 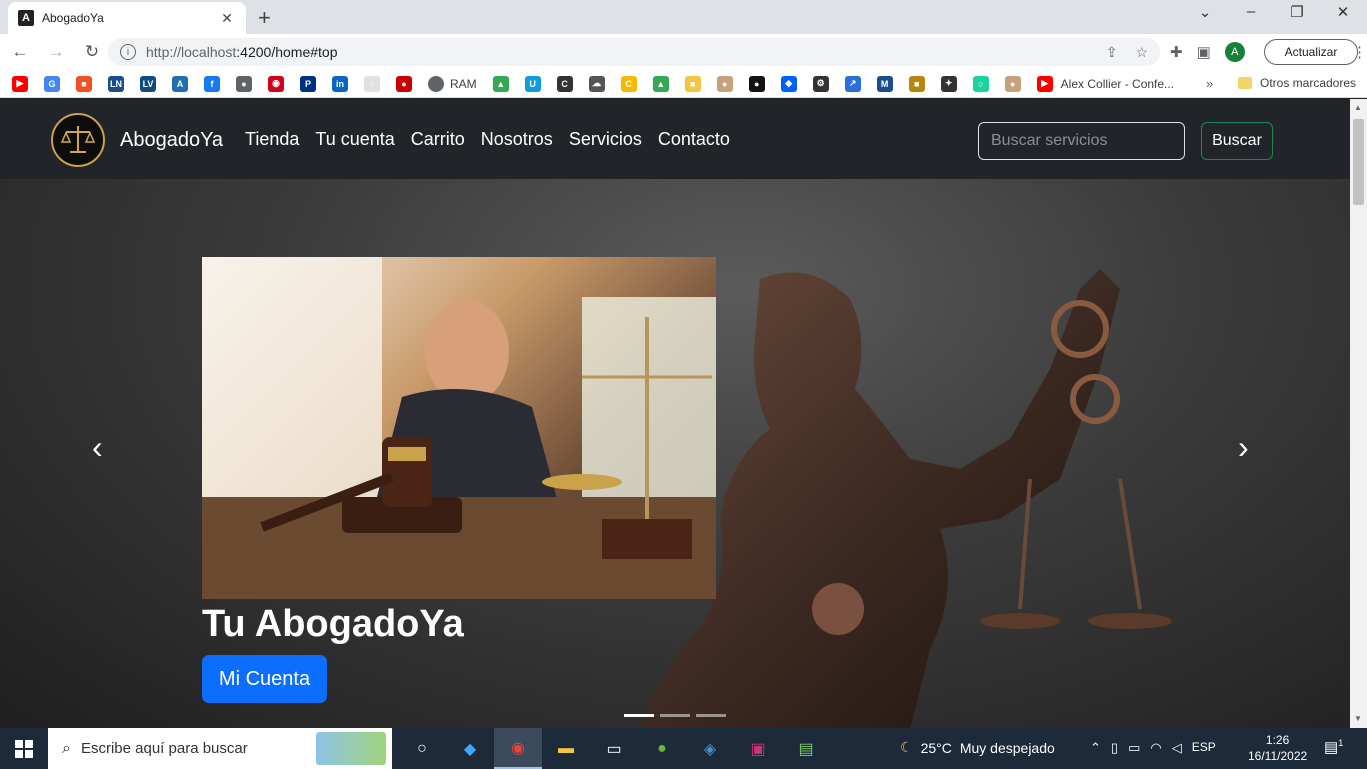 What do you see at coordinates (276, 83) in the screenshot?
I see `bank-icon: ◉` at bounding box center [276, 83].